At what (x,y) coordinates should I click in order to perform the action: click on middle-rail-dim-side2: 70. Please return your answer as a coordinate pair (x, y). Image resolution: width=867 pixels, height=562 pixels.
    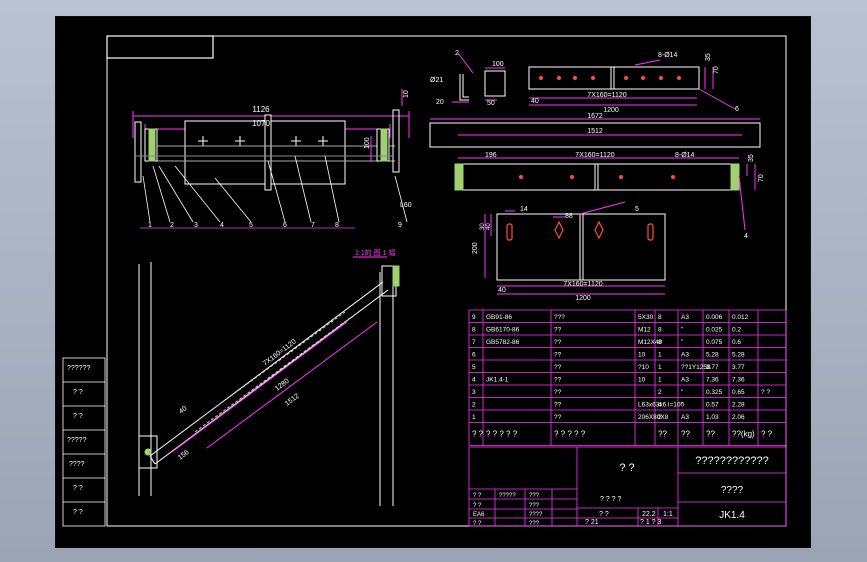
    Looking at the image, I should click on (761, 178).